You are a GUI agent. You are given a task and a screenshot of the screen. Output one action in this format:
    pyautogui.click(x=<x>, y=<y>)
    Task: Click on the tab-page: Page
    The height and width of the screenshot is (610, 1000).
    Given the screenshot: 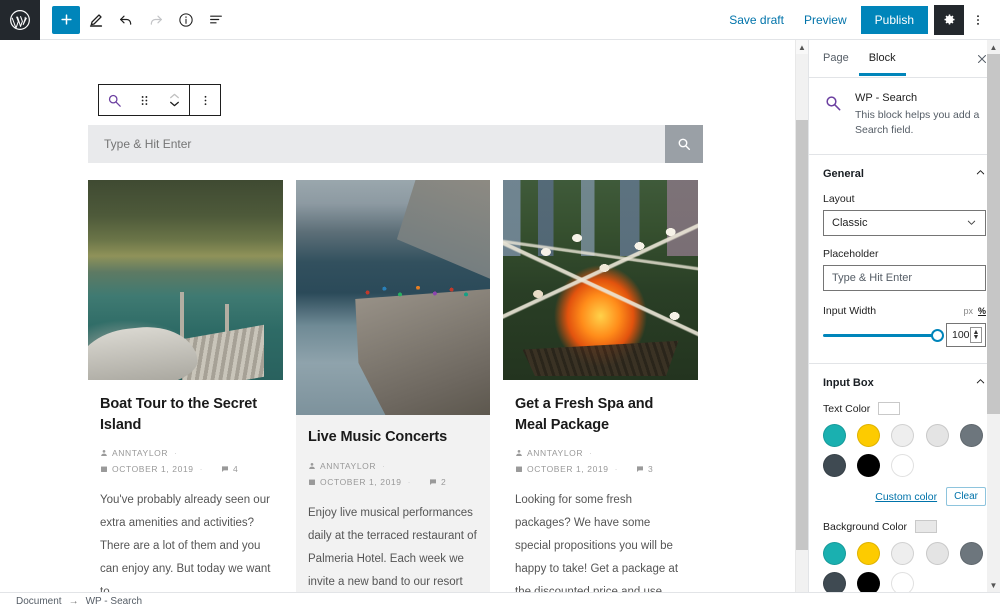 What is the action you would take?
    pyautogui.click(x=836, y=58)
    